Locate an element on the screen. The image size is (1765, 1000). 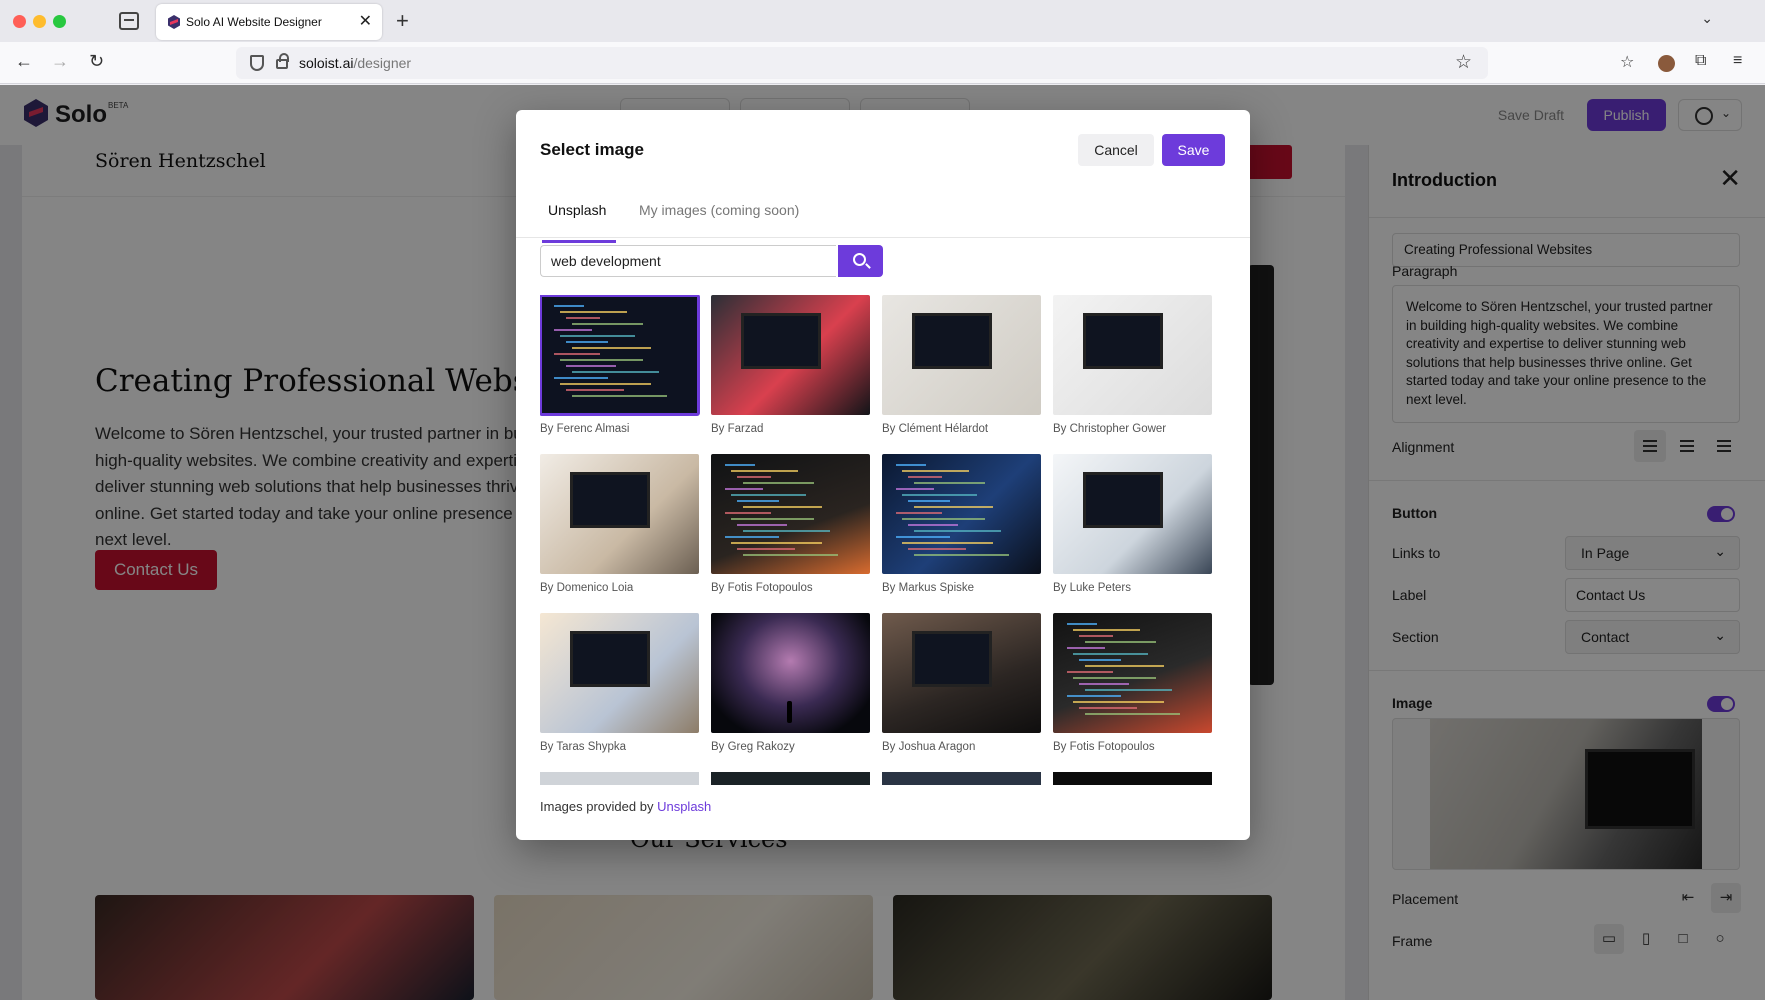
tab-close-icon: ✕ is located at coordinates (365, 21).